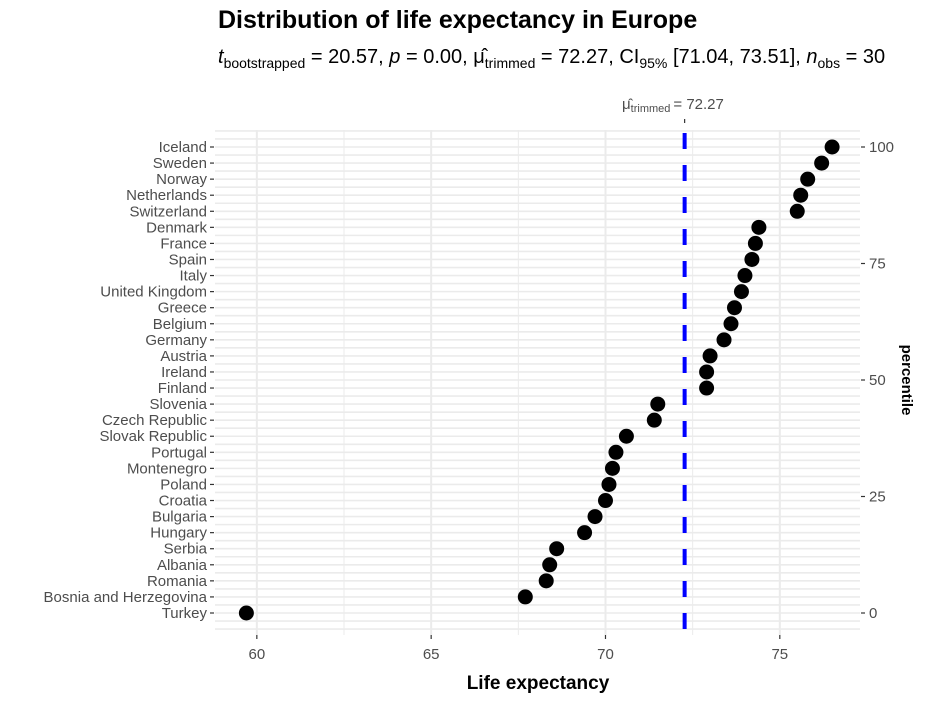 This screenshot has height=703, width=934. What do you see at coordinates (153, 292) in the screenshot?
I see `y-tick-label: United Kingdom` at bounding box center [153, 292].